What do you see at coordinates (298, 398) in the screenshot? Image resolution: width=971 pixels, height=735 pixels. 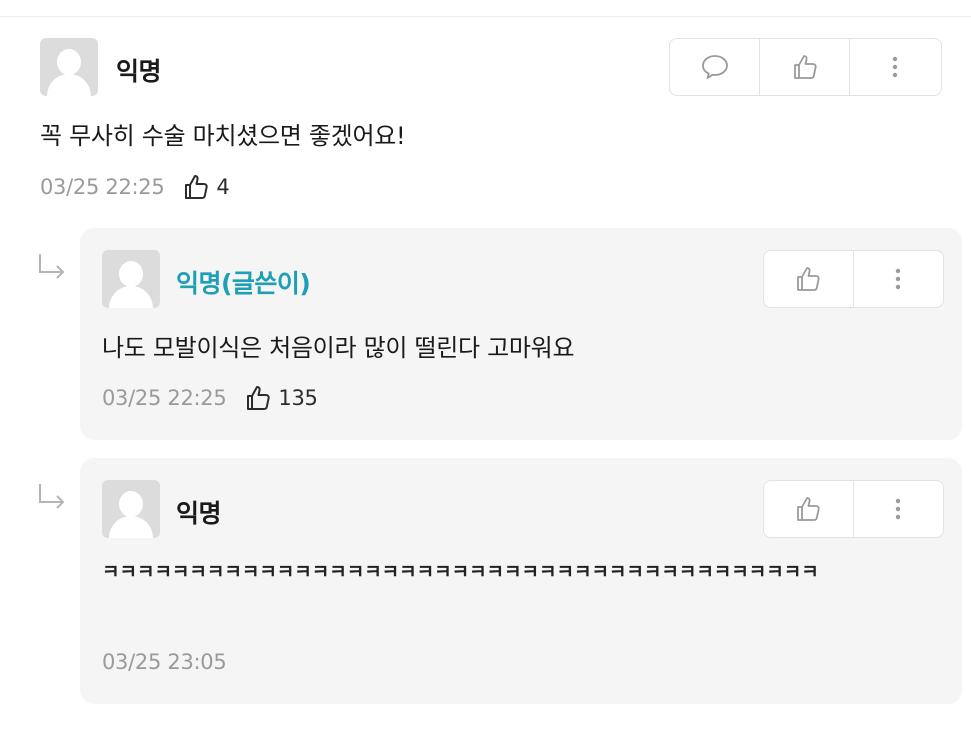 I see `like-count: 135` at bounding box center [298, 398].